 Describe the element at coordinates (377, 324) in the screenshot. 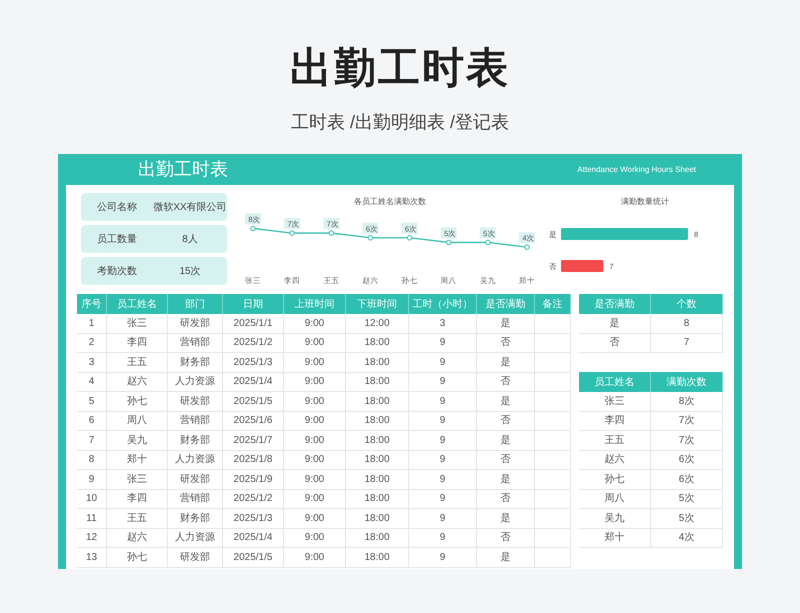

I see `table-cell: 12:00` at that location.